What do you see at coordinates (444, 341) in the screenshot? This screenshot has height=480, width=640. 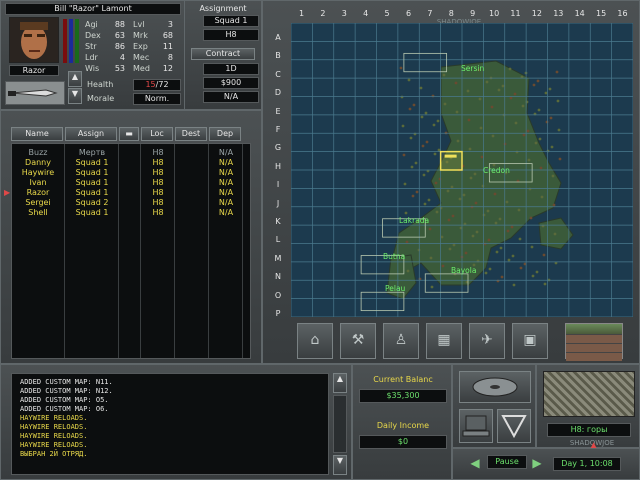 I see `airspace-button: ▦` at bounding box center [444, 341].